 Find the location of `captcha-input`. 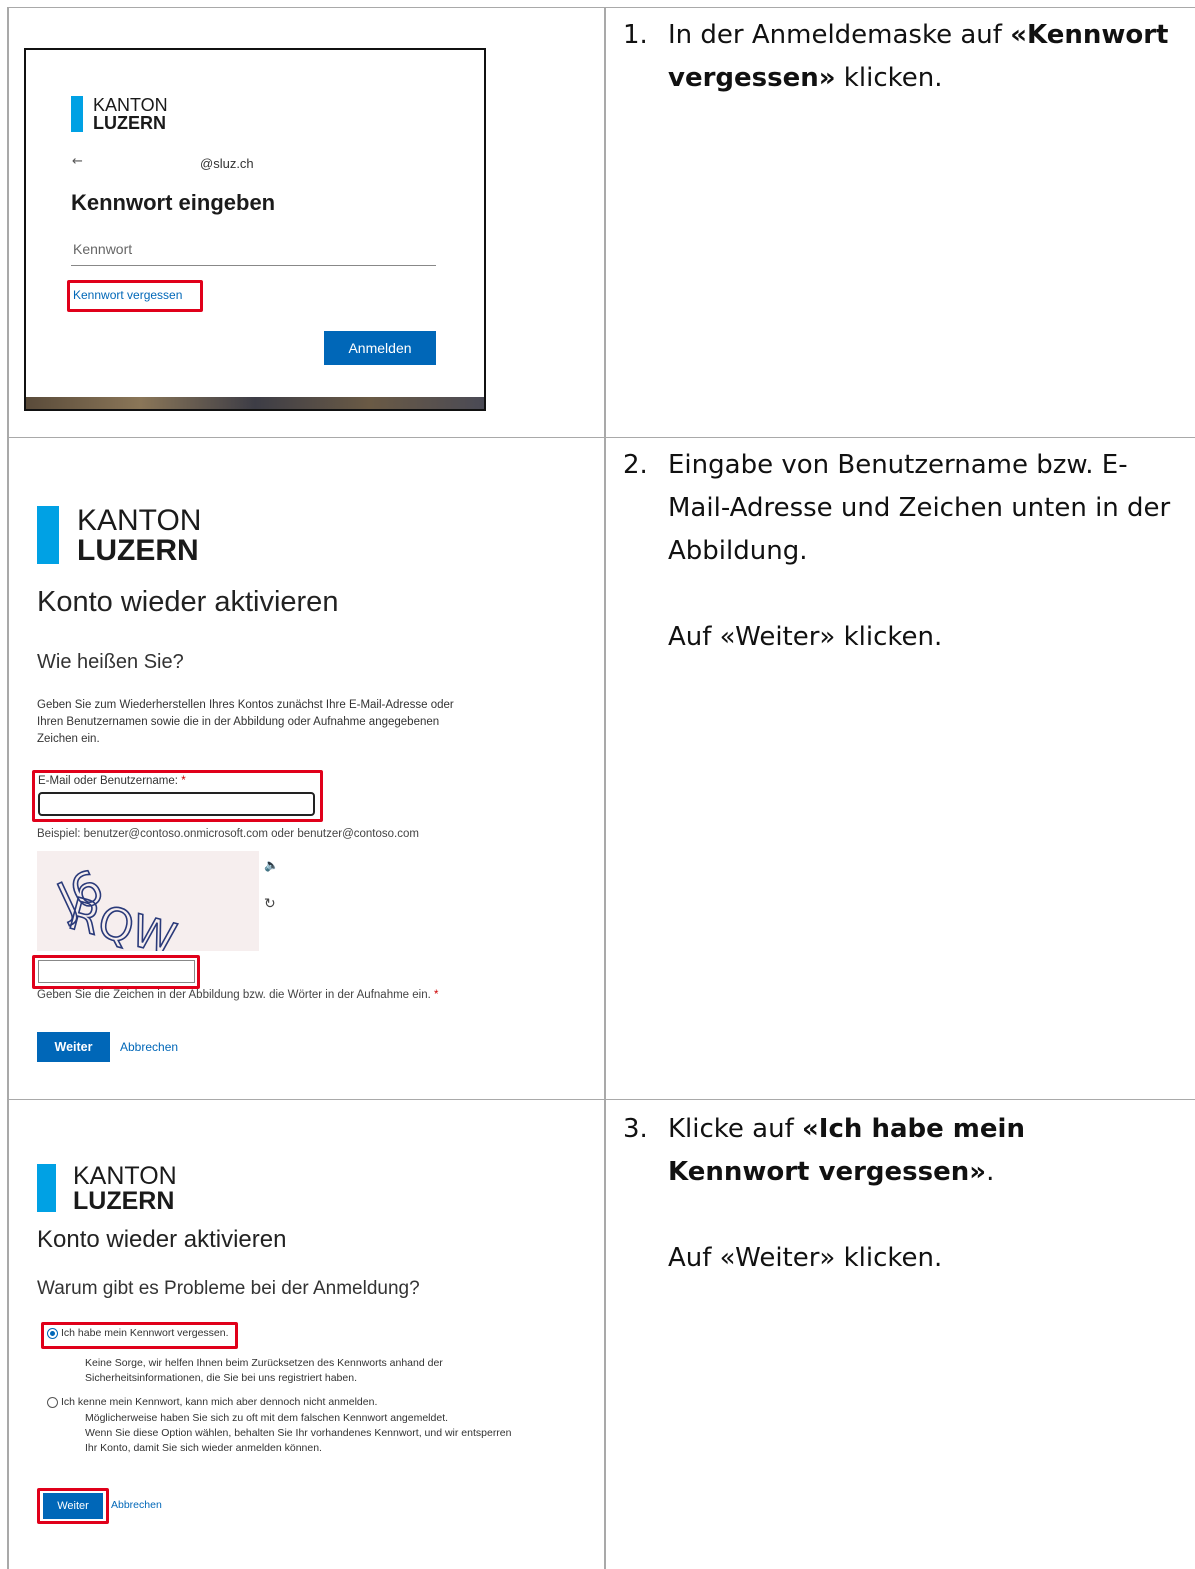

captcha-input is located at coordinates (116, 971).